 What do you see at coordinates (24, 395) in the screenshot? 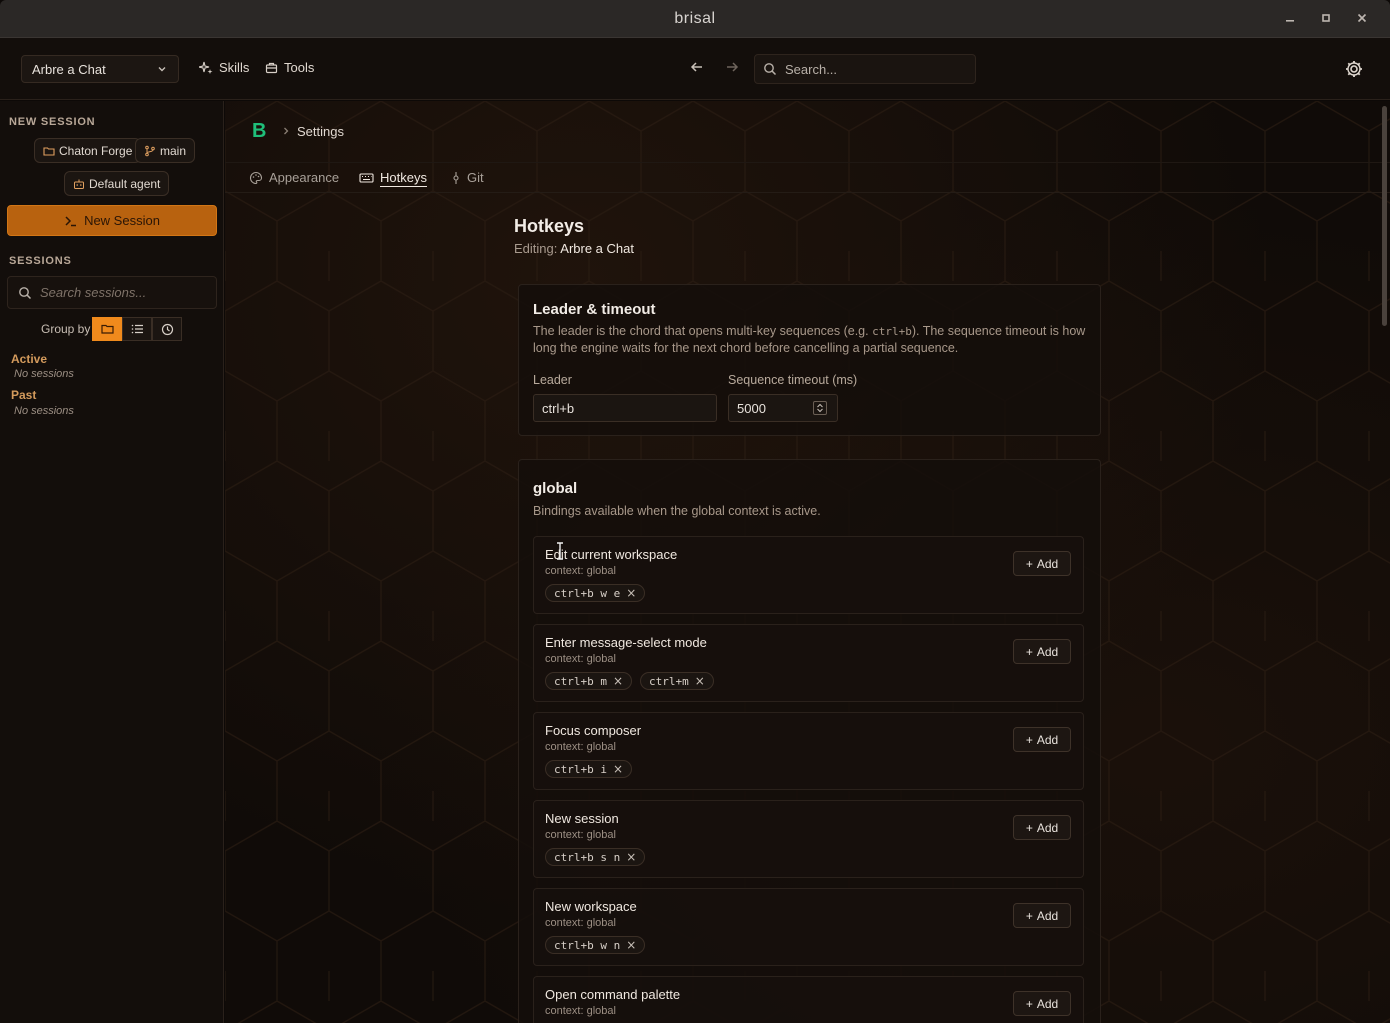
I see `group-past-title: Past` at bounding box center [24, 395].